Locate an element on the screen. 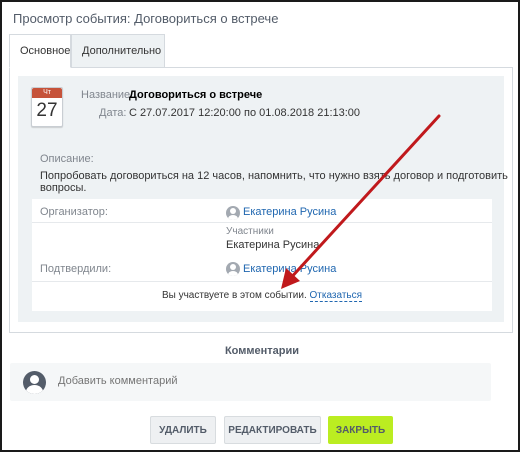 This screenshot has height=454, width=520. participation-status-row: Вы участвуете в этом событии. Отказаться is located at coordinates (262, 296).